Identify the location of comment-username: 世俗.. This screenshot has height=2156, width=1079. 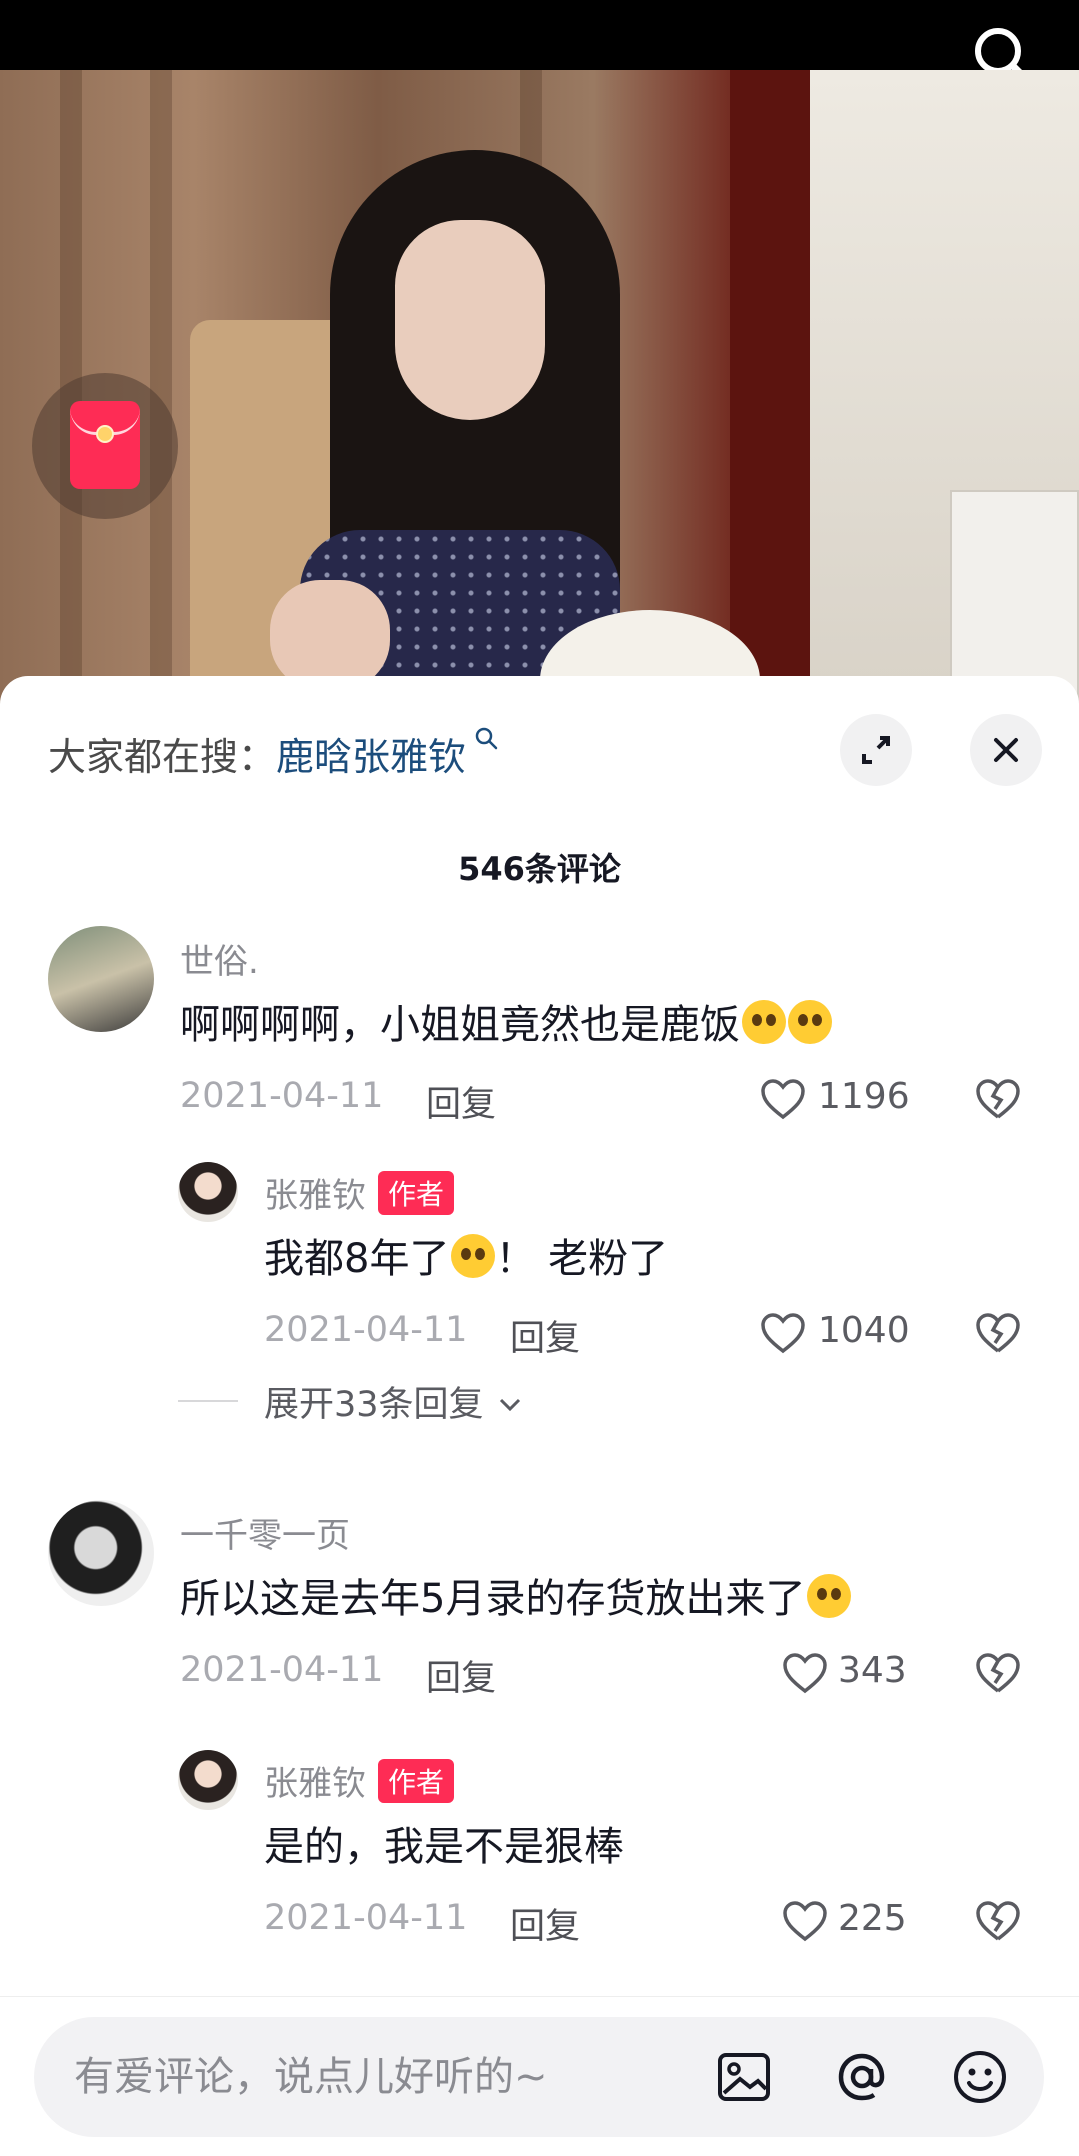
(219, 958).